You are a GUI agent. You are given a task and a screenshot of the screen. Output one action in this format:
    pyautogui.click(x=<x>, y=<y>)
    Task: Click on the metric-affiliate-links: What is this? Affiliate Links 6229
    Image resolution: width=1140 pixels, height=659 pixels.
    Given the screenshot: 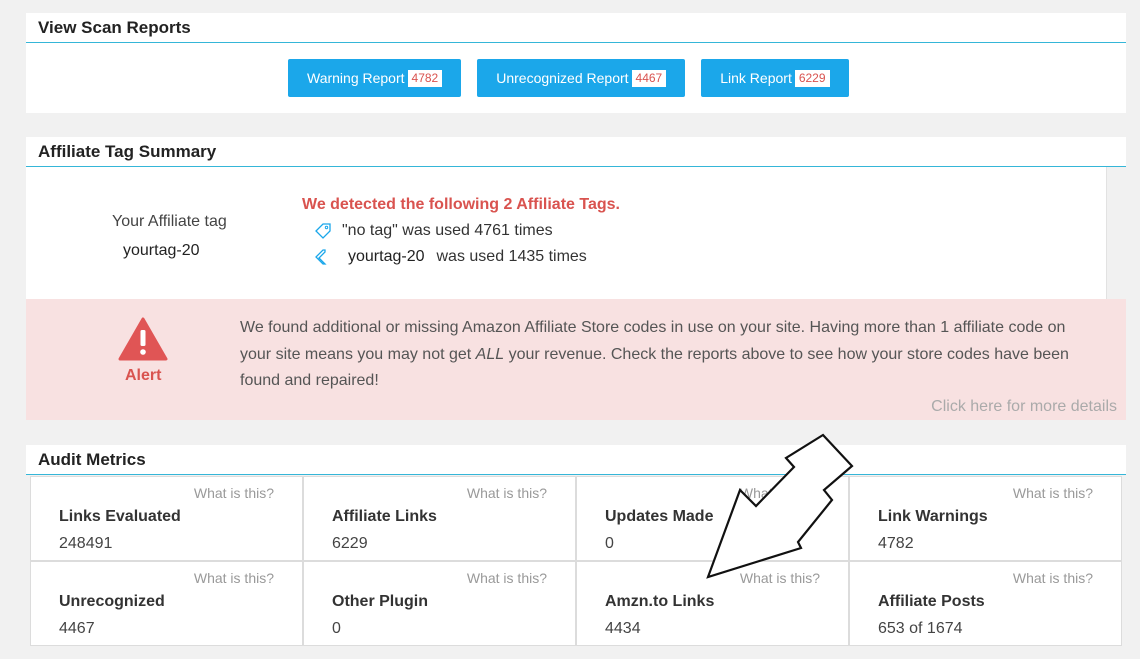 What is the action you would take?
    pyautogui.click(x=439, y=518)
    